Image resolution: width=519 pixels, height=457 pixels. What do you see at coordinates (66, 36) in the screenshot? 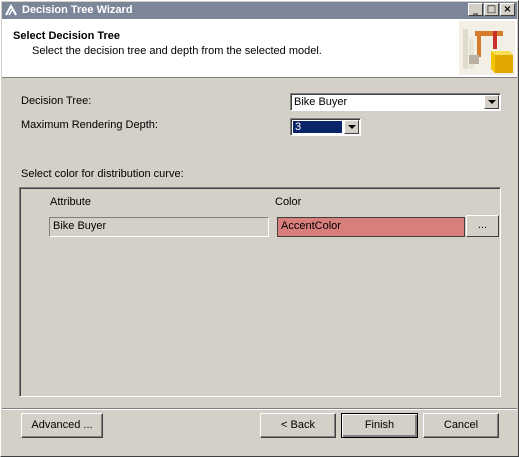
I see `page-title: Select Decision Tree` at bounding box center [66, 36].